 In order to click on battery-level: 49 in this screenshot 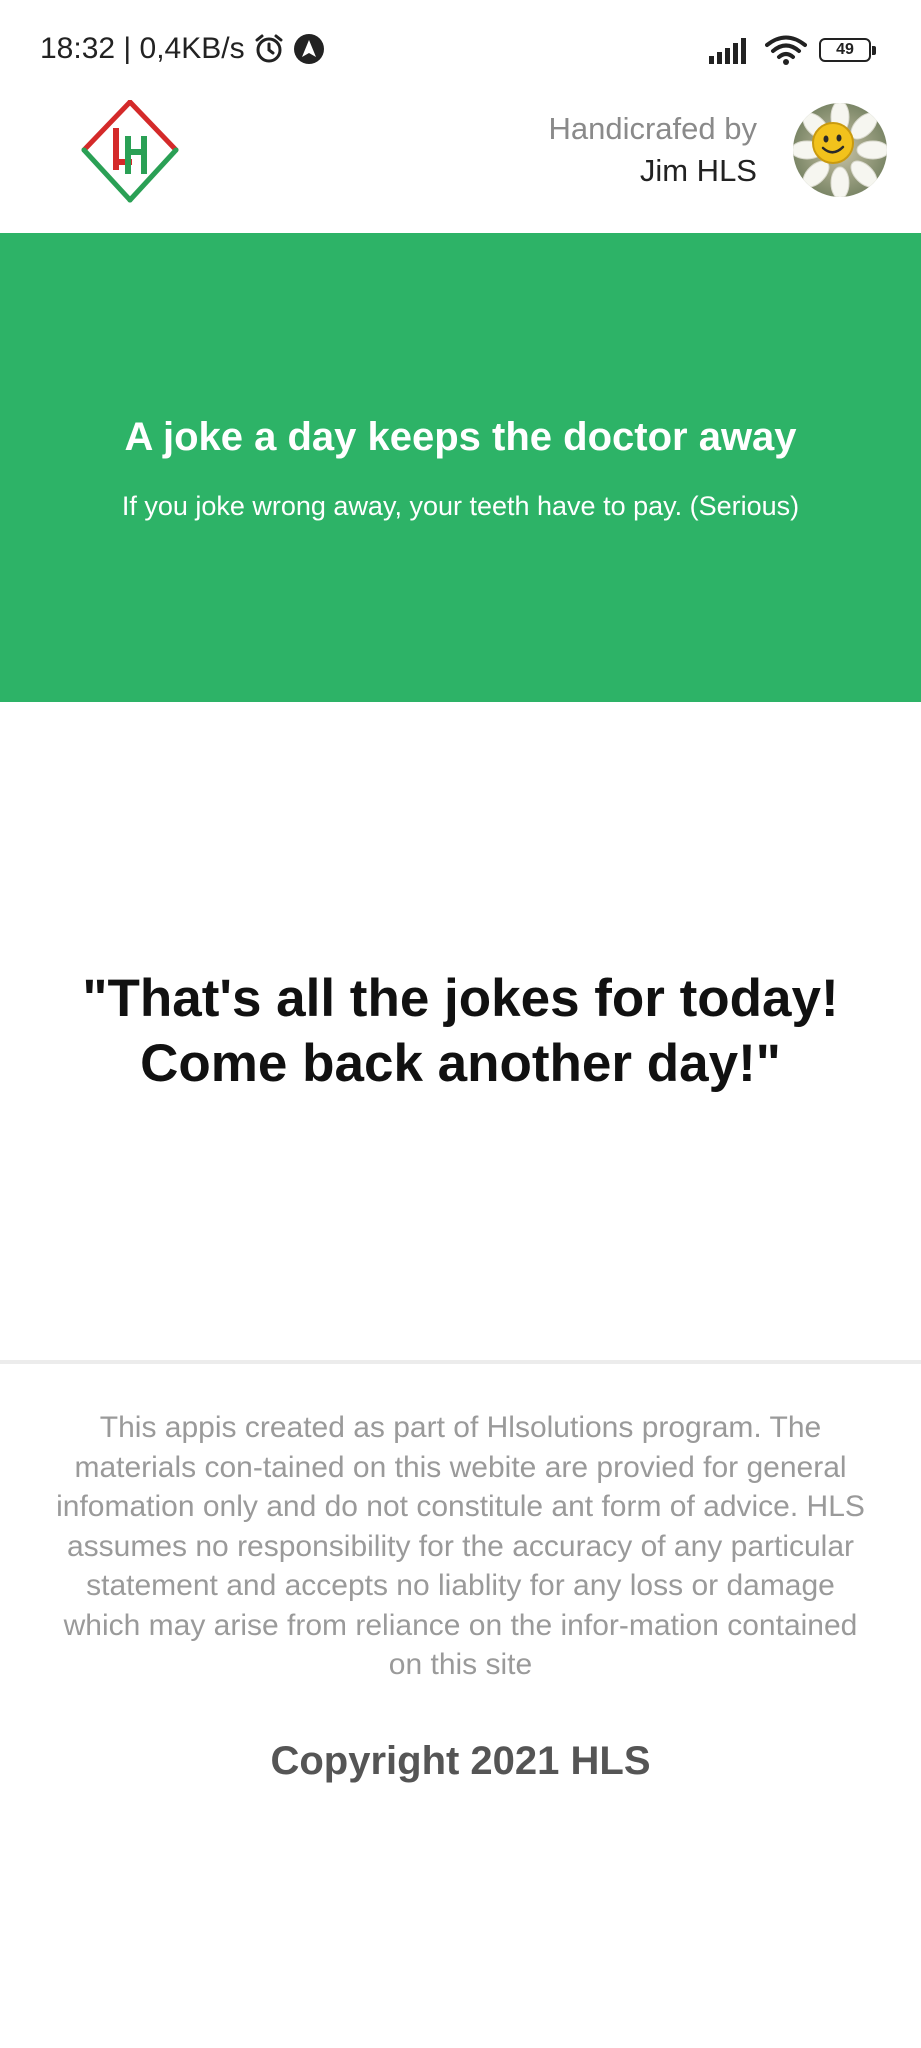, I will do `click(845, 49)`.